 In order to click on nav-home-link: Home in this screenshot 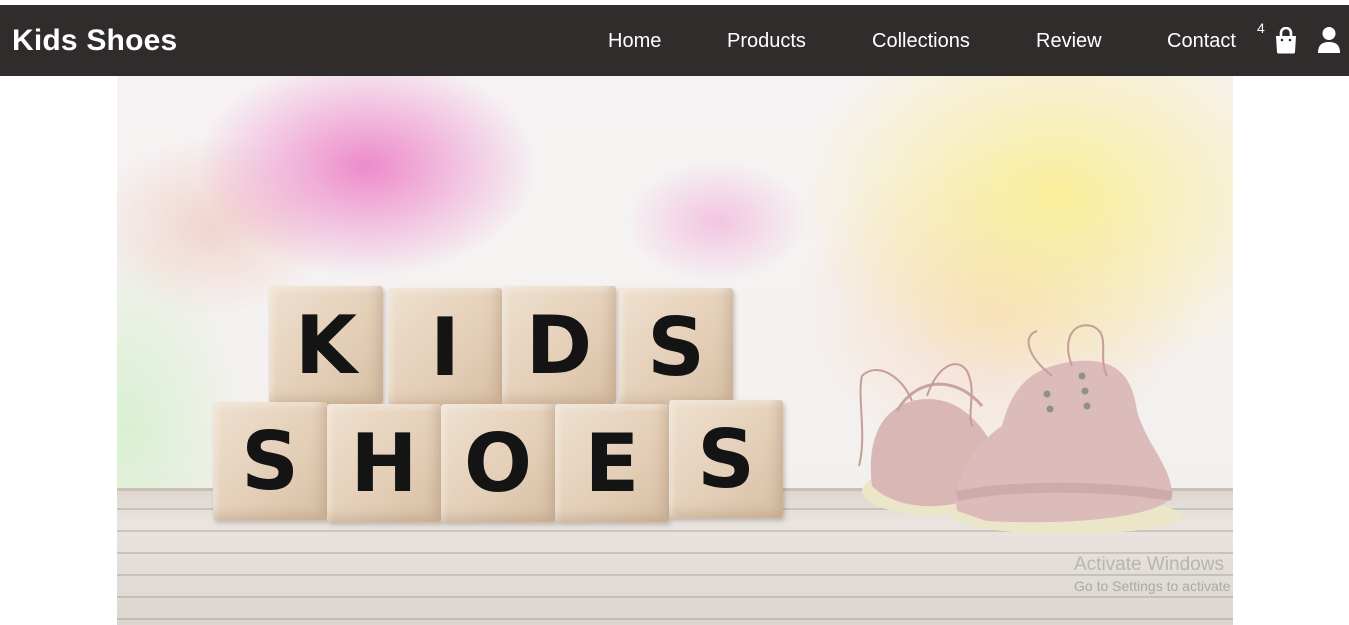, I will do `click(634, 41)`.